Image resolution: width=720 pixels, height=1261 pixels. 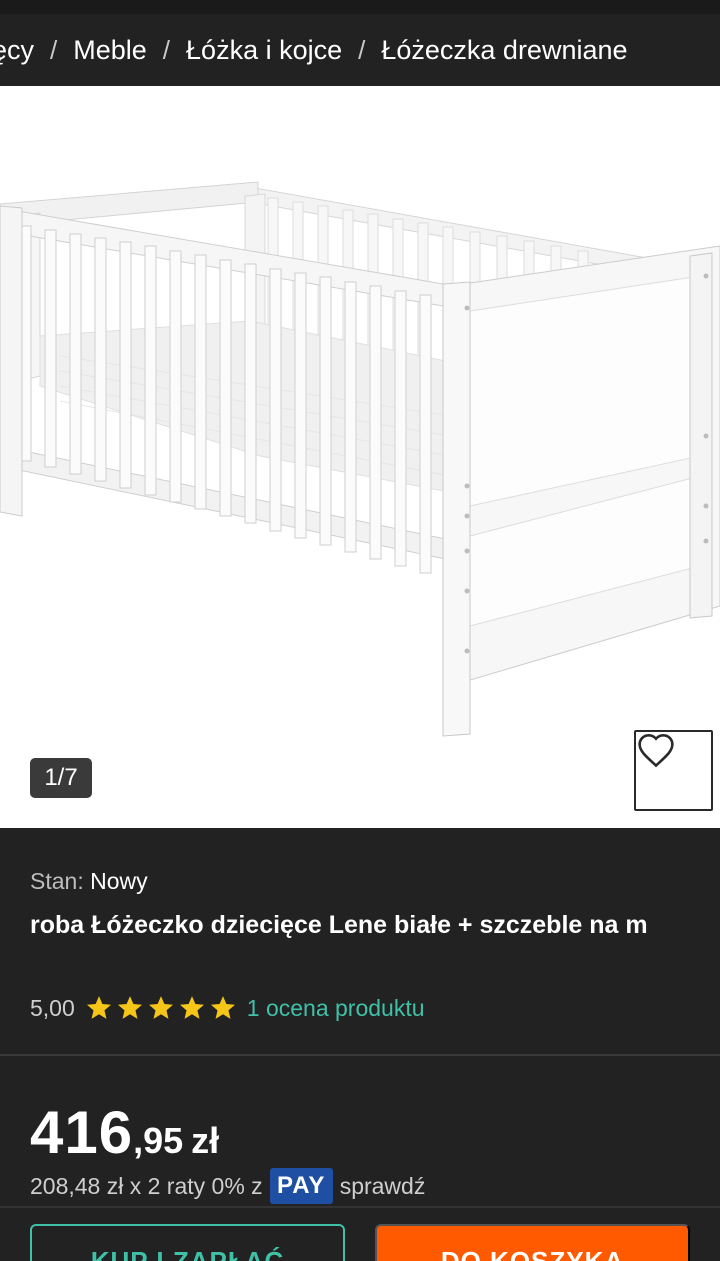 What do you see at coordinates (532, 1242) in the screenshot?
I see `add-to-cart-button: DO KOSZYKA` at bounding box center [532, 1242].